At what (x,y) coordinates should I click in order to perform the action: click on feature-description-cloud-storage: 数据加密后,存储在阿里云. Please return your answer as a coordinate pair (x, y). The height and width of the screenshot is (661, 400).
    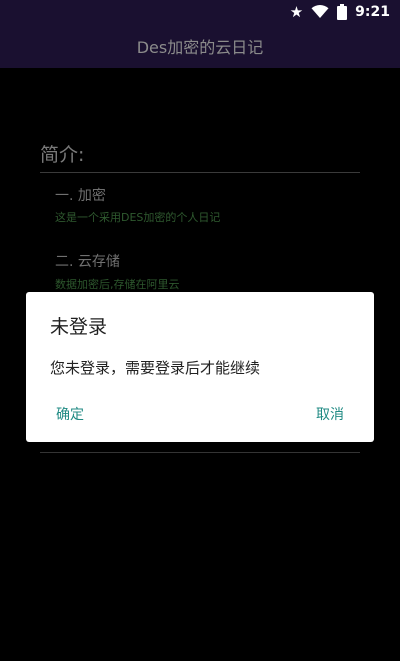
    Looking at the image, I should click on (117, 284).